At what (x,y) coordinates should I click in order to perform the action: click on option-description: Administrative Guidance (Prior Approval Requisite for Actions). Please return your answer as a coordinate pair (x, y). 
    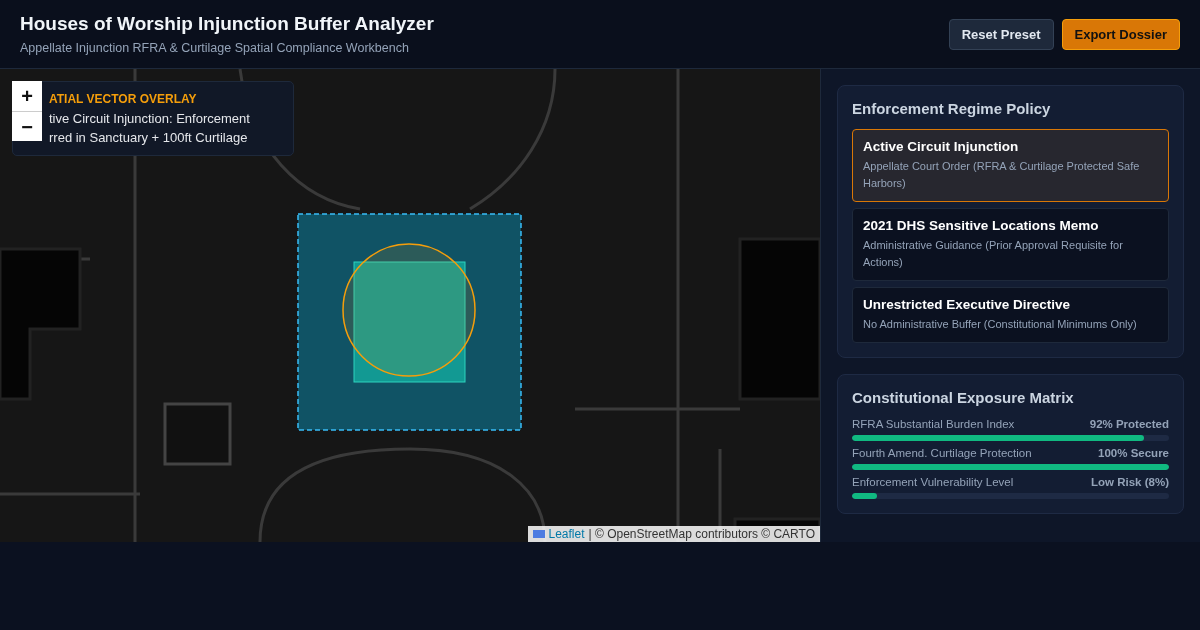
    Looking at the image, I should click on (993, 254).